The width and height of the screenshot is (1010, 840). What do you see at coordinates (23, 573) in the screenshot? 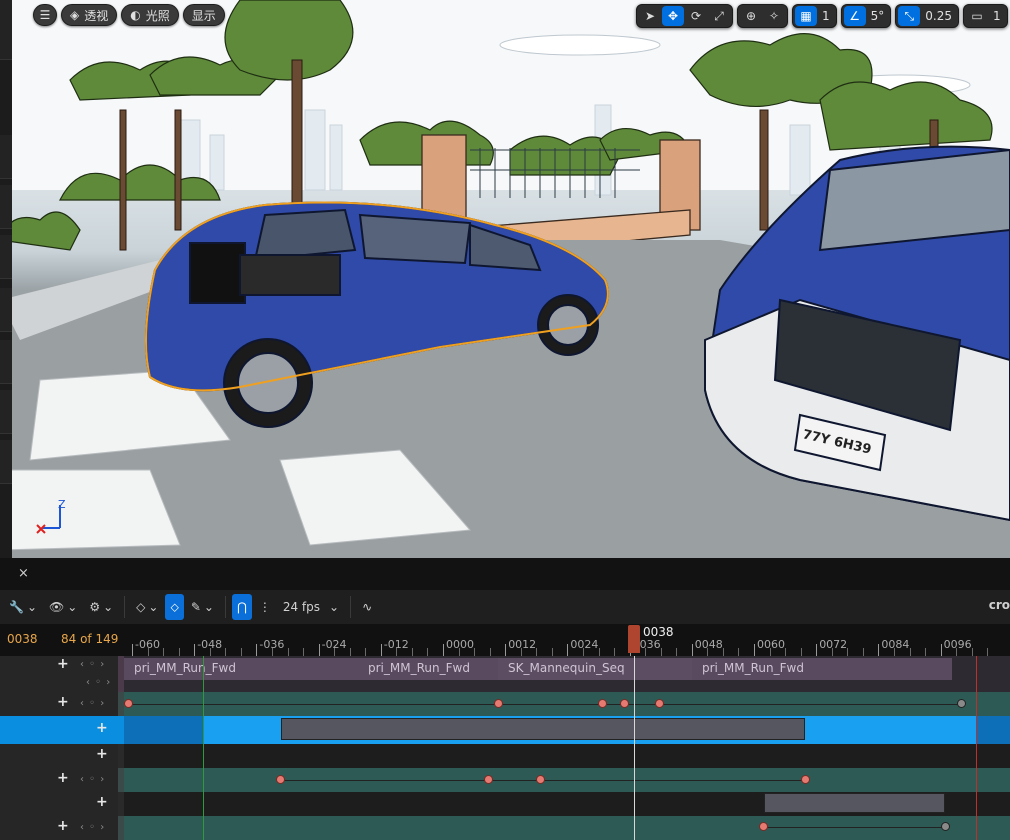
I see `close-icon: ×` at bounding box center [23, 573].